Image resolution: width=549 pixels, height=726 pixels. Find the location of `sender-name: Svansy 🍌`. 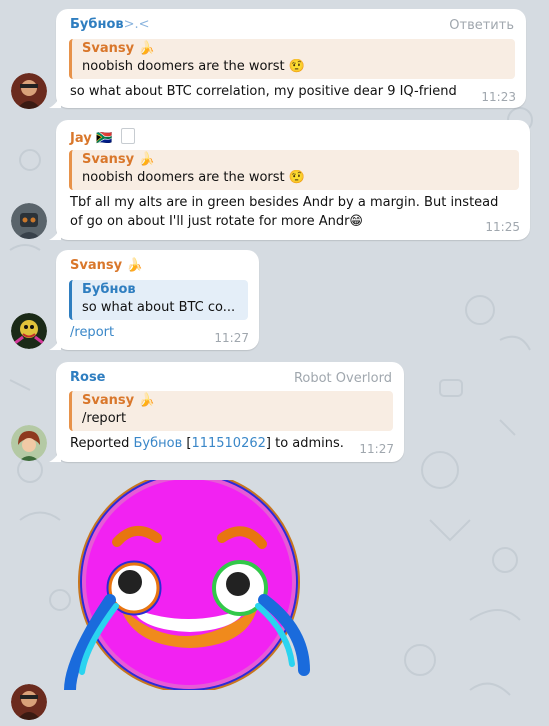

sender-name: Svansy 🍌 is located at coordinates (106, 265).